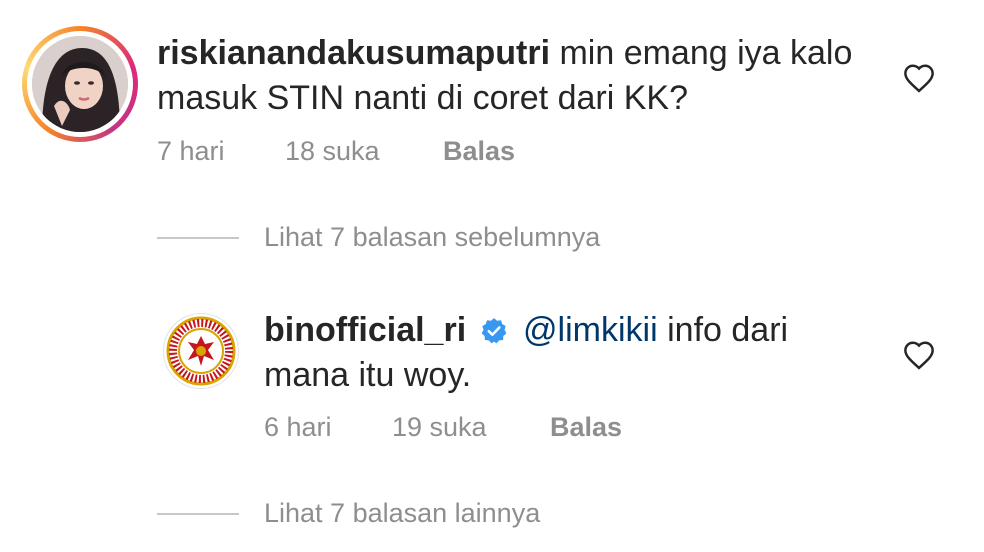  Describe the element at coordinates (493, 331) in the screenshot. I see `verified-badge-icon` at that location.